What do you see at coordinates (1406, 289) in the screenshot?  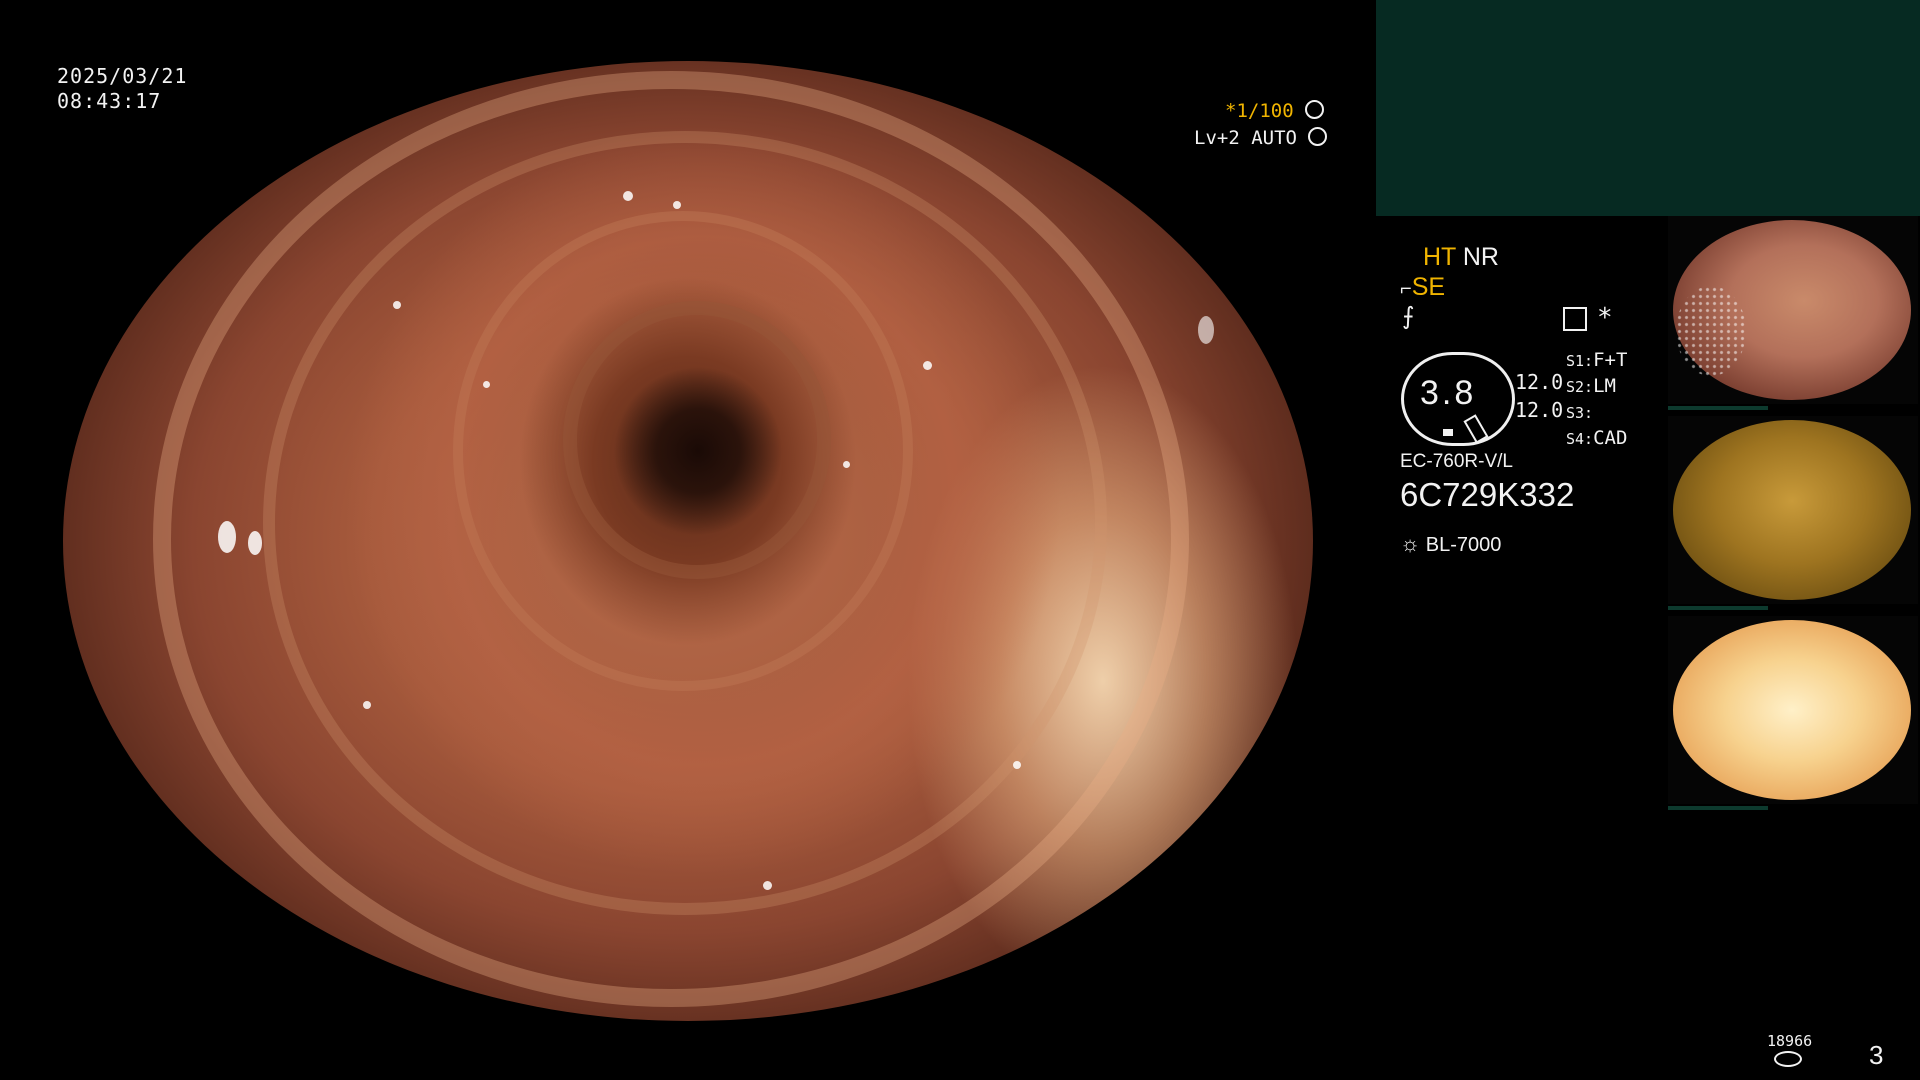 I see `enhance-icon: ⌐` at bounding box center [1406, 289].